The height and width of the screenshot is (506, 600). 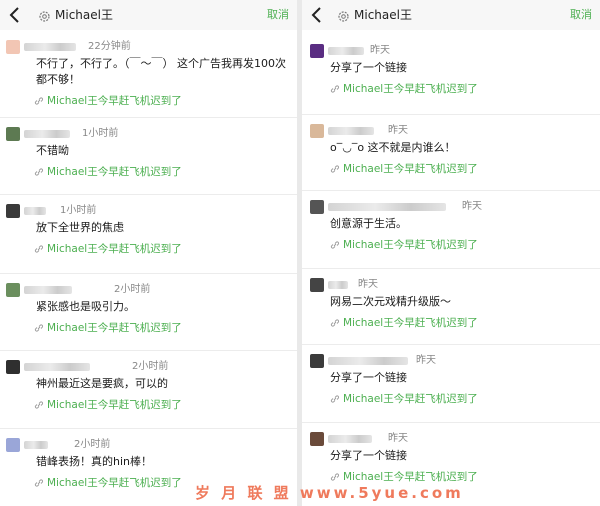 What do you see at coordinates (58, 79) in the screenshot?
I see `comment-text: 都不够！` at bounding box center [58, 79].